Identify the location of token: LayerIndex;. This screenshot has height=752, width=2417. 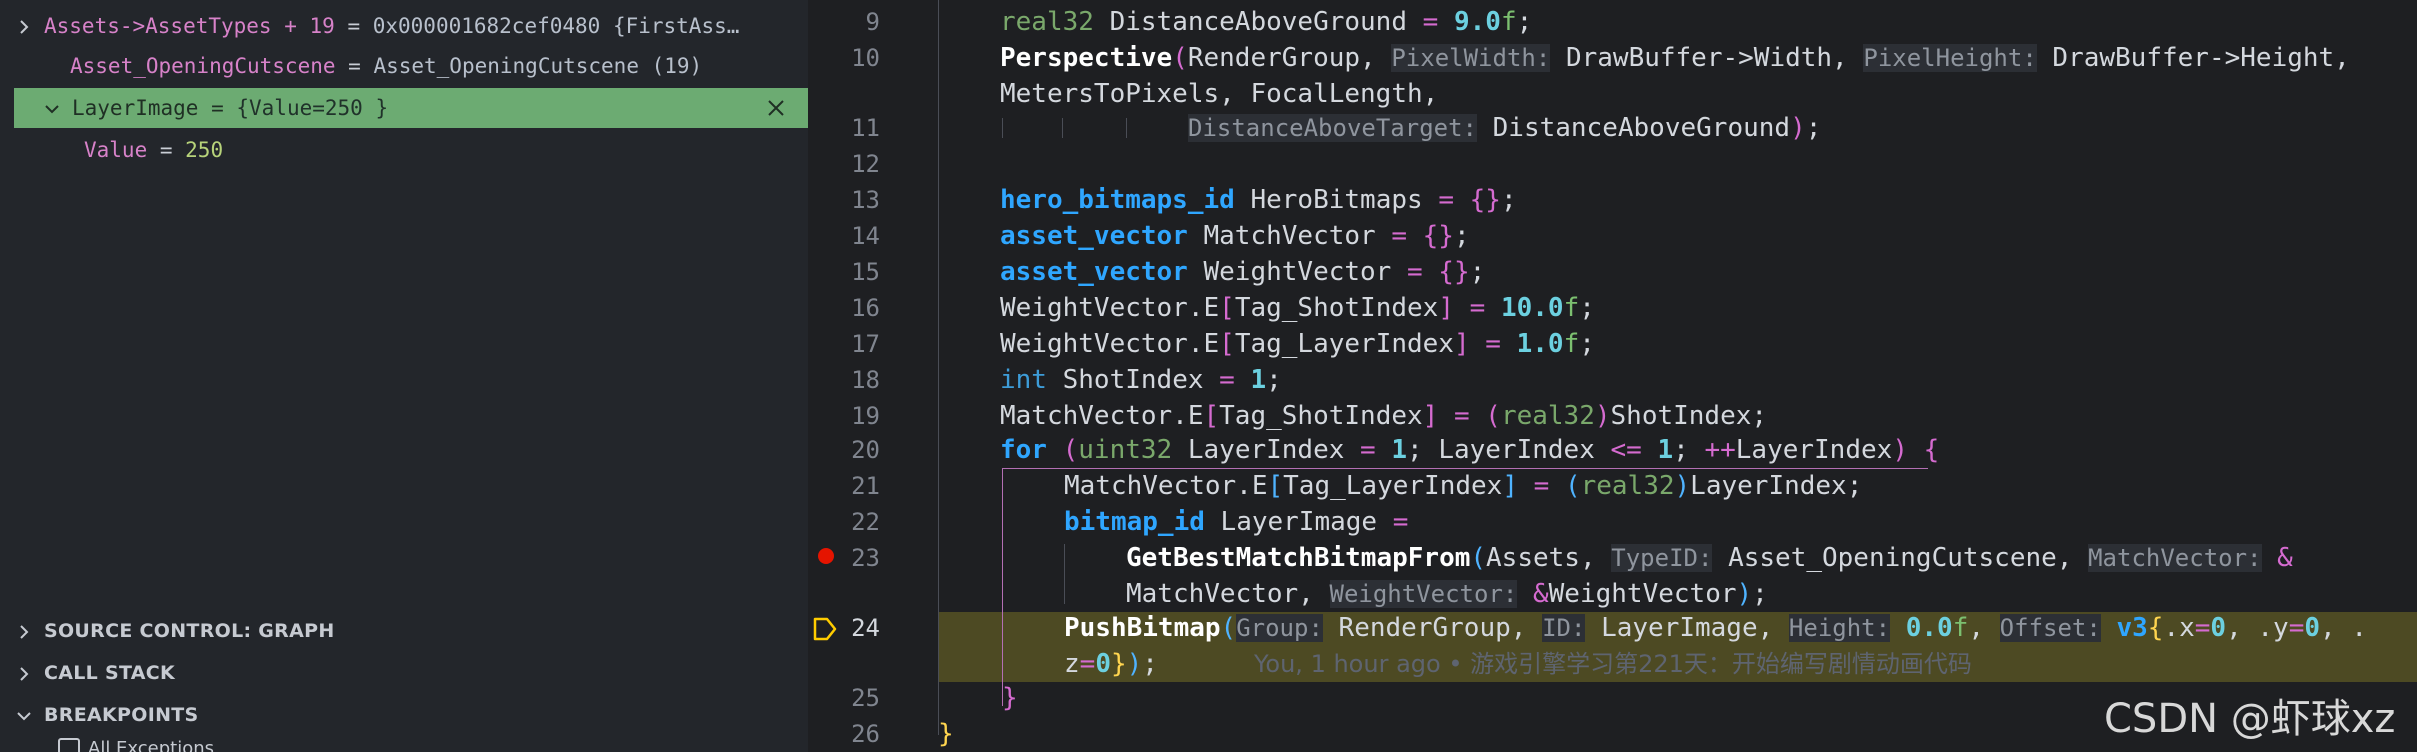
(1776, 486).